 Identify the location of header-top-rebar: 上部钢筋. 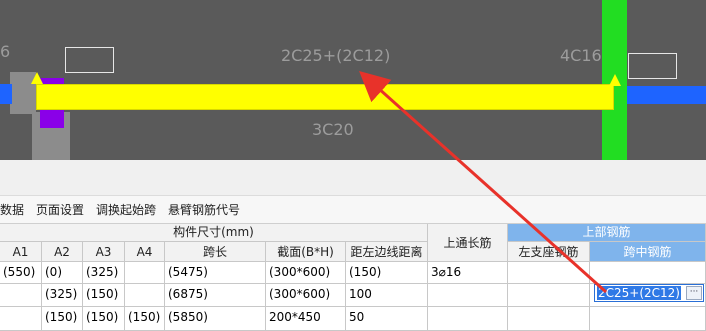
(607, 233).